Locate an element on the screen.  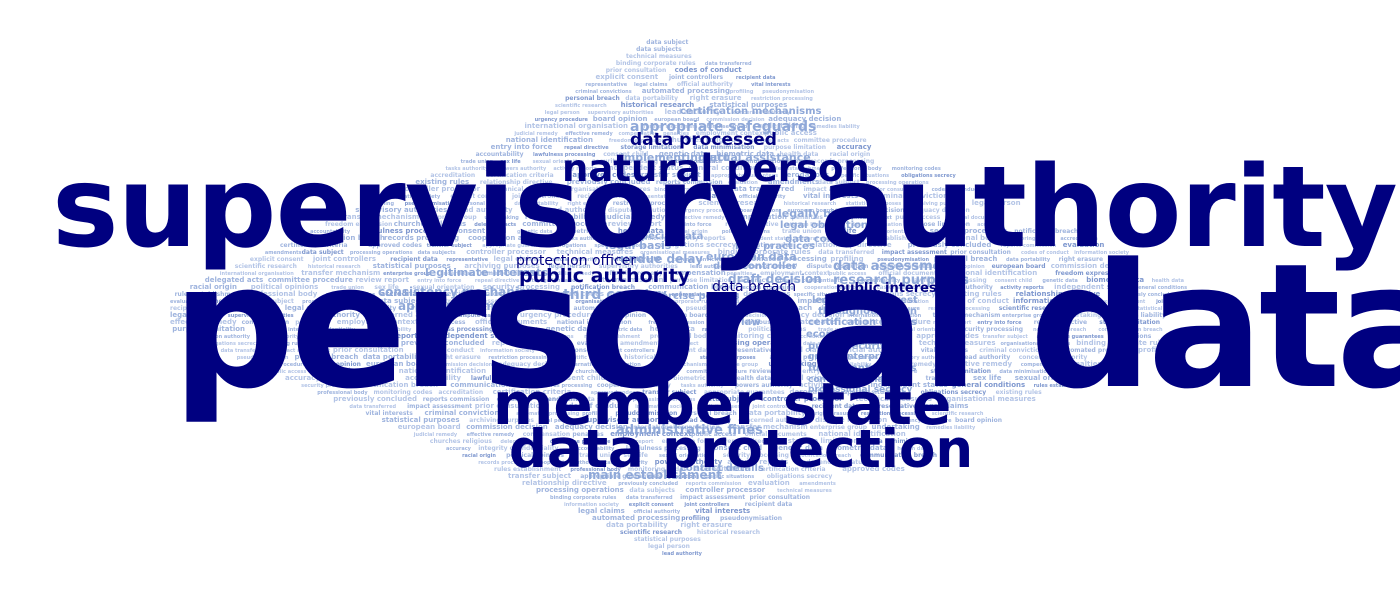
filler-word: binding corporate rules is located at coordinates (583, 498).